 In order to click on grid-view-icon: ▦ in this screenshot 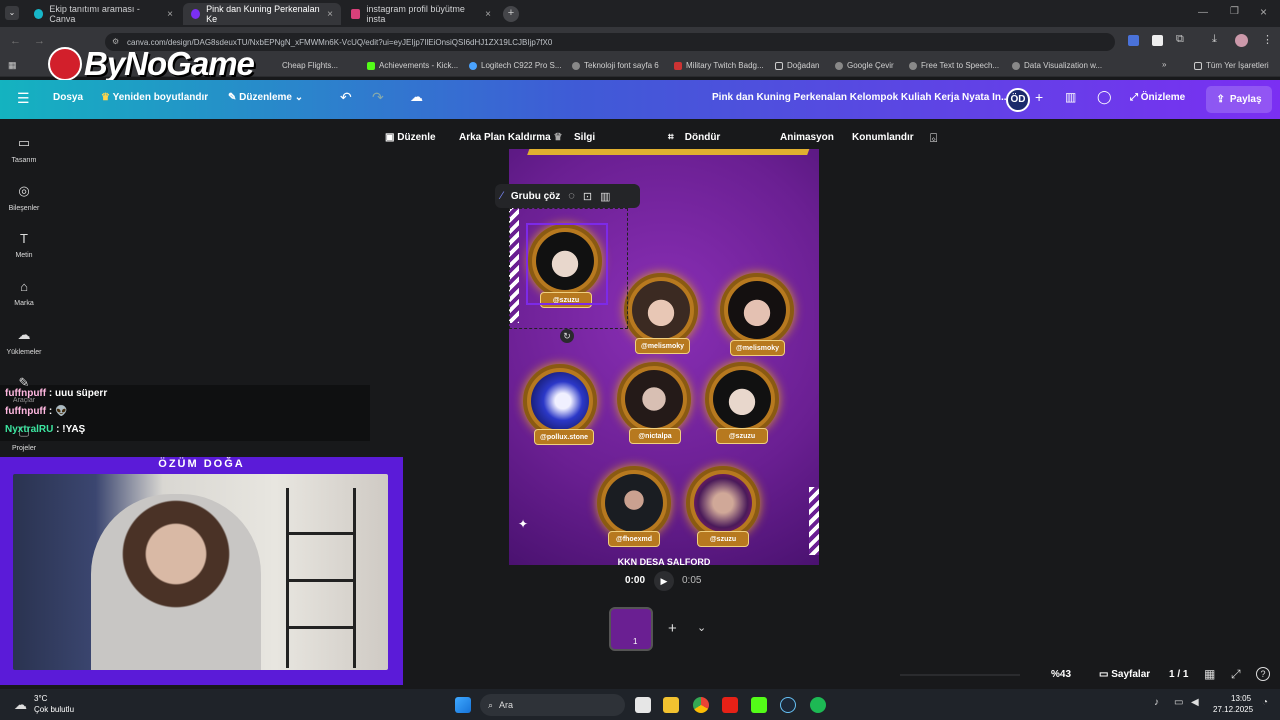, I will do `click(1209, 674)`.